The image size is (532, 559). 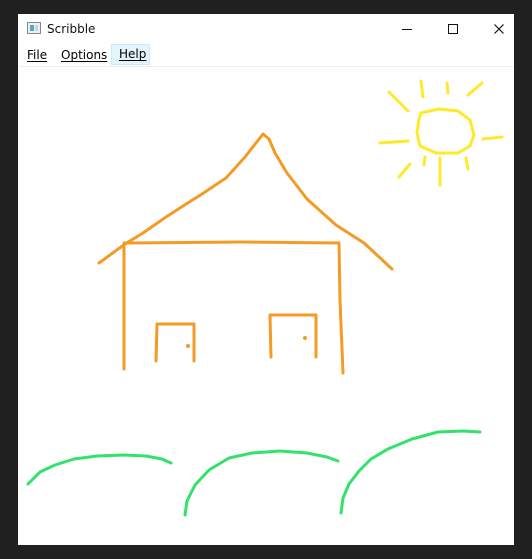 What do you see at coordinates (422, 89) in the screenshot?
I see `sun-ray-top-left` at bounding box center [422, 89].